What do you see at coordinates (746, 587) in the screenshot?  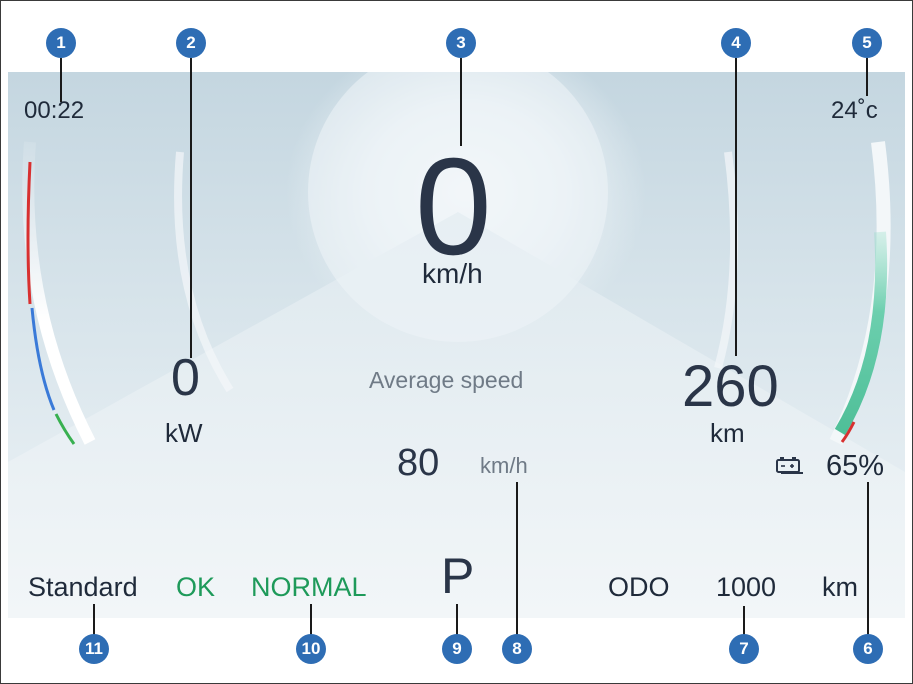 I see `odo-value: 1000` at bounding box center [746, 587].